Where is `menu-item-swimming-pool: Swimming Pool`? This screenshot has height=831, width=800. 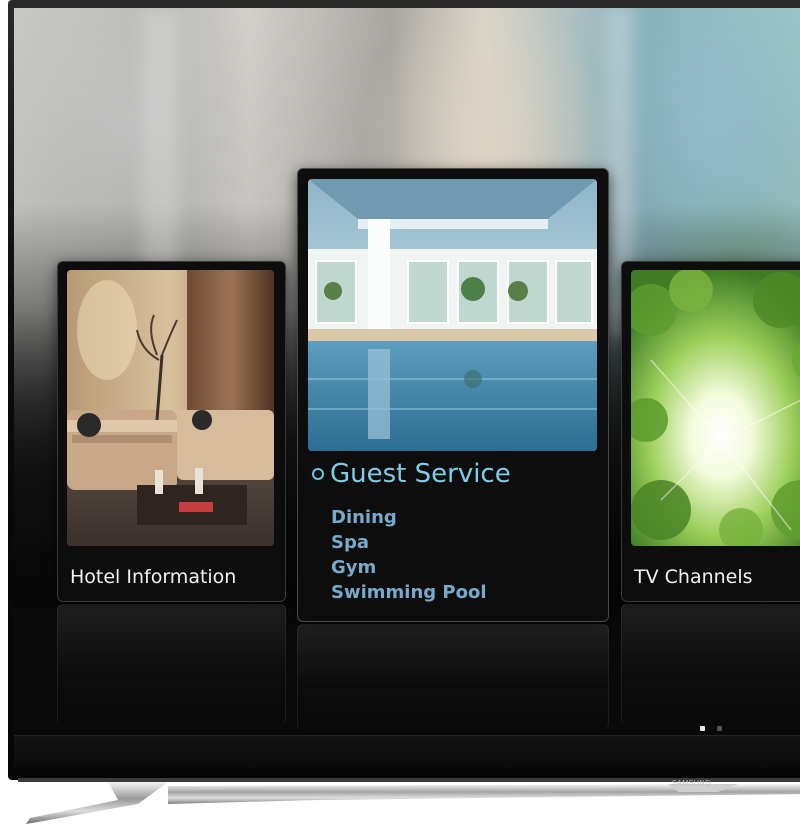
menu-item-swimming-pool: Swimming Pool is located at coordinates (409, 592).